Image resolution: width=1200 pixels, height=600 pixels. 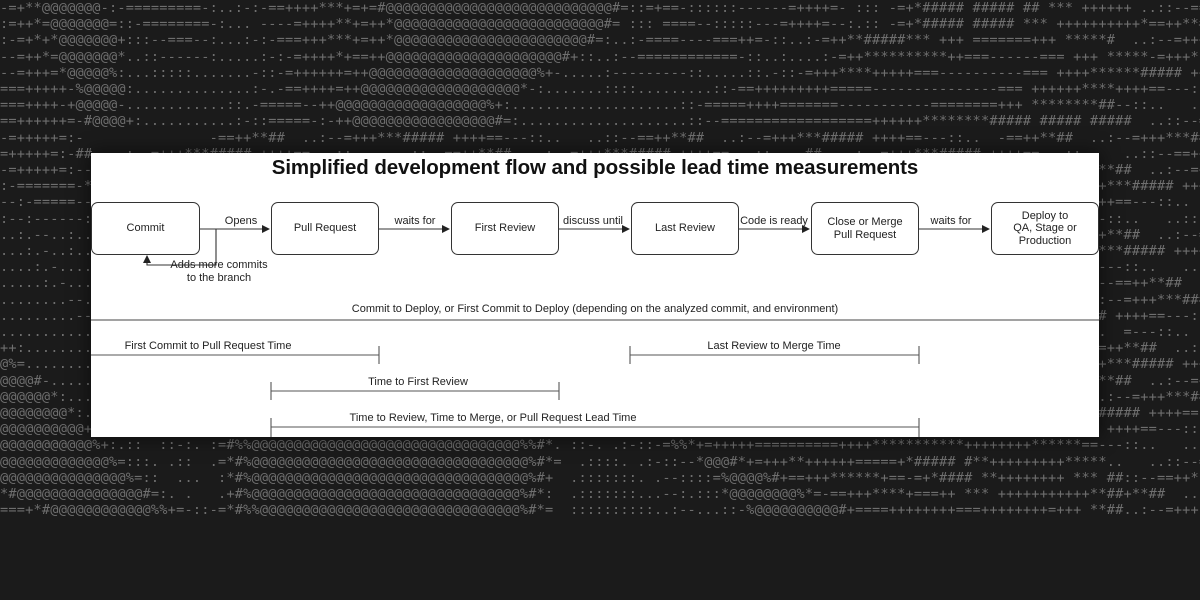 What do you see at coordinates (951, 221) in the screenshot?
I see `edge-label-waits-for-2: waits for` at bounding box center [951, 221].